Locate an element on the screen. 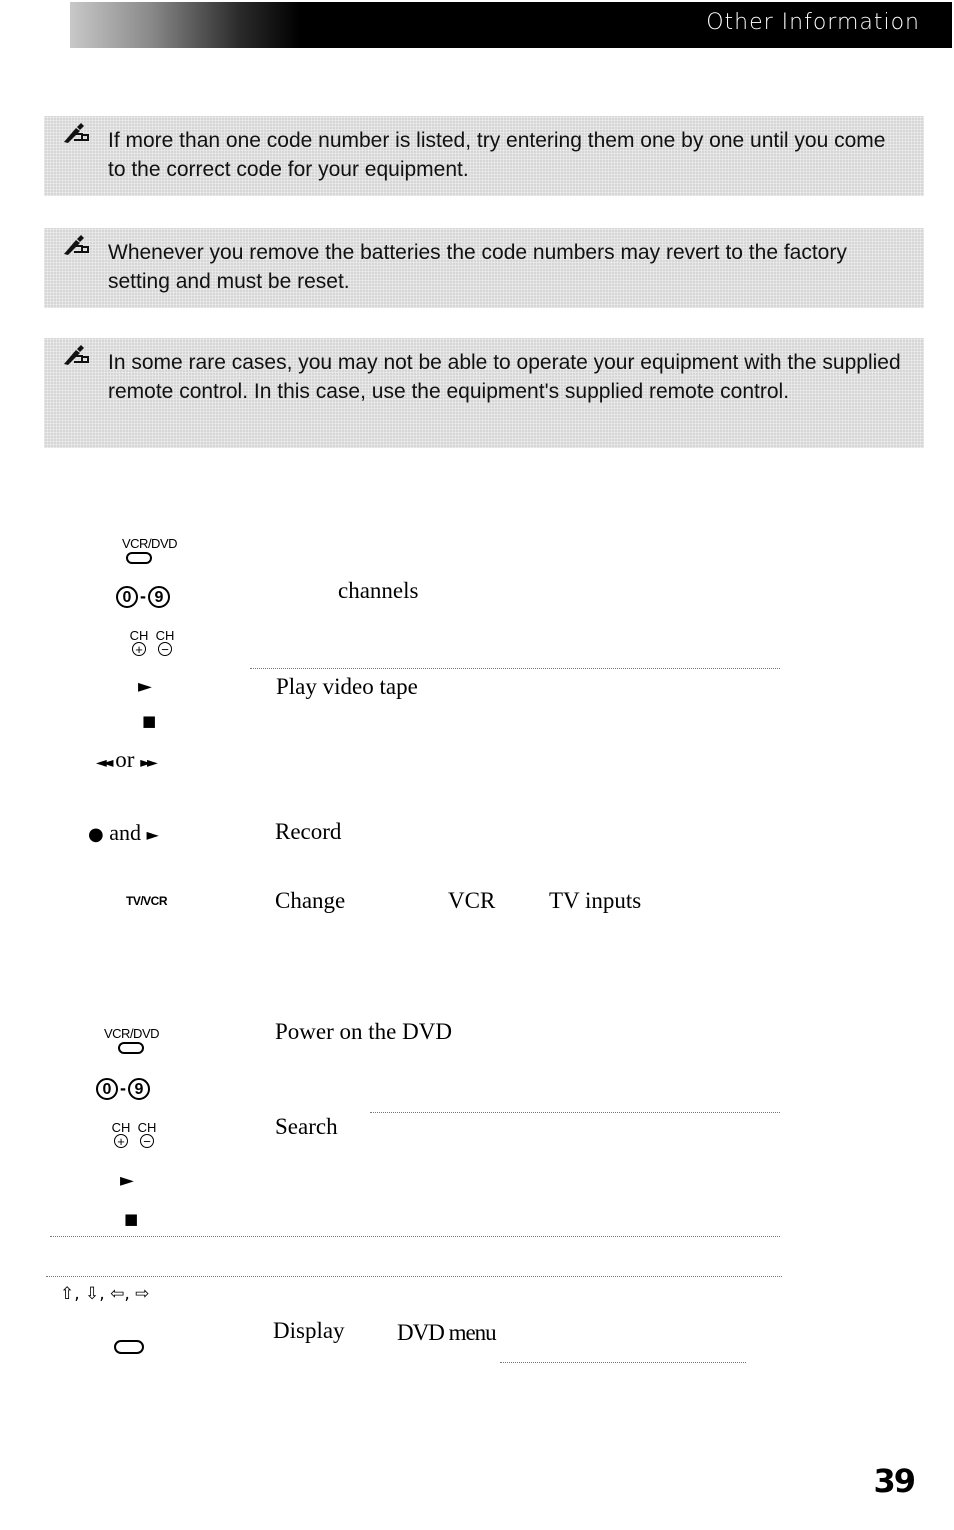 This screenshot has width=954, height=1530. record-and-play-icon: ● and ► is located at coordinates (123, 833).